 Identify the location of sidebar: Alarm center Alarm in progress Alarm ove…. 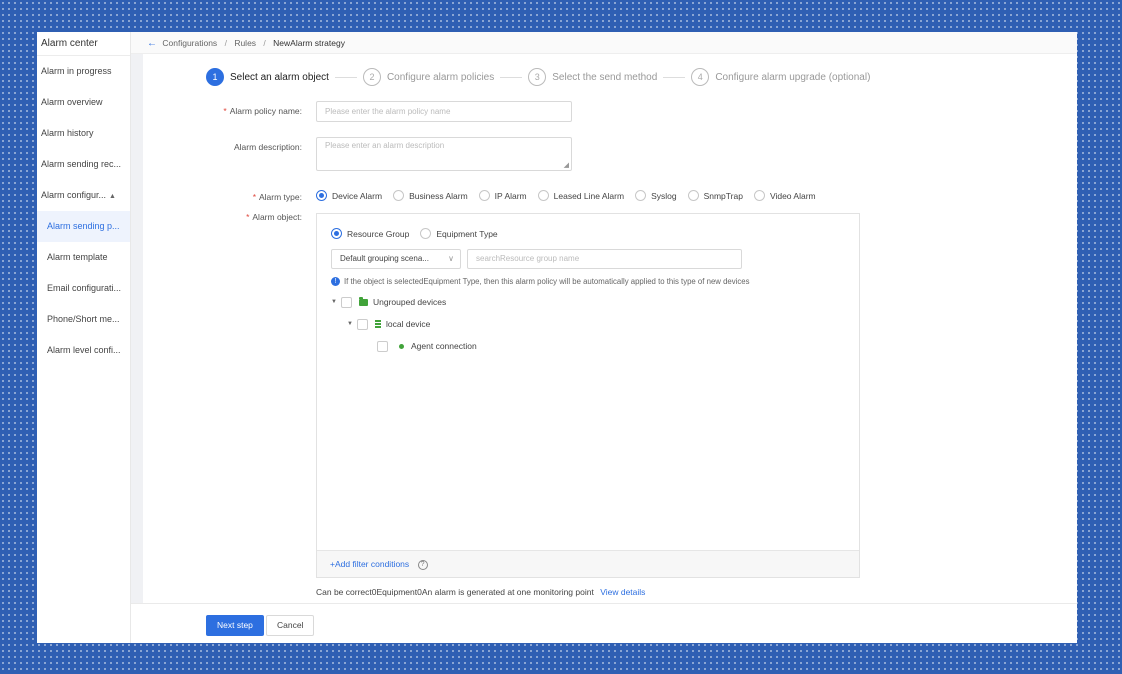
(84, 337).